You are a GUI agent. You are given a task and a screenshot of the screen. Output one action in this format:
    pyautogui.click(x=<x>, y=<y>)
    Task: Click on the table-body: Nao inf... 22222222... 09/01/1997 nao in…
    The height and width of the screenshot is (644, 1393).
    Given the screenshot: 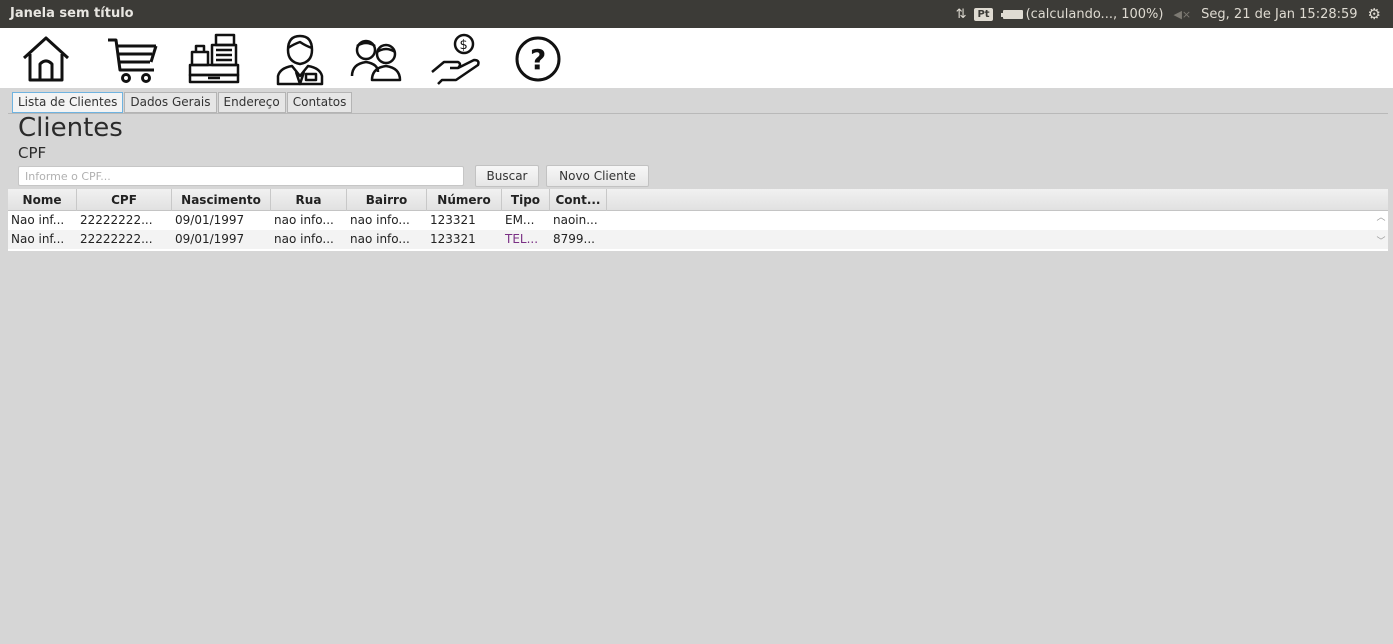 What is the action you would take?
    pyautogui.click(x=698, y=231)
    